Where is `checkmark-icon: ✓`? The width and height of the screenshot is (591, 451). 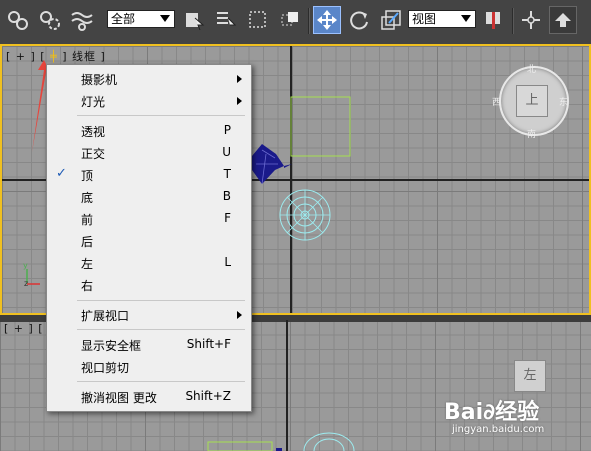 checkmark-icon: ✓ is located at coordinates (61, 173).